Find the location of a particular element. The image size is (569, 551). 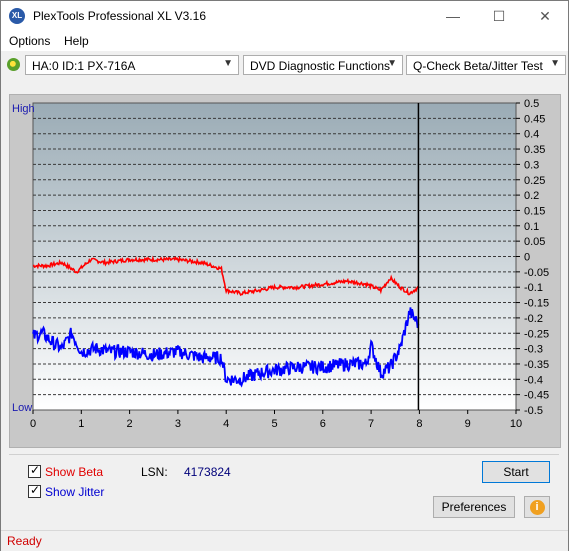

x-tick-label: 3 is located at coordinates (178, 424).